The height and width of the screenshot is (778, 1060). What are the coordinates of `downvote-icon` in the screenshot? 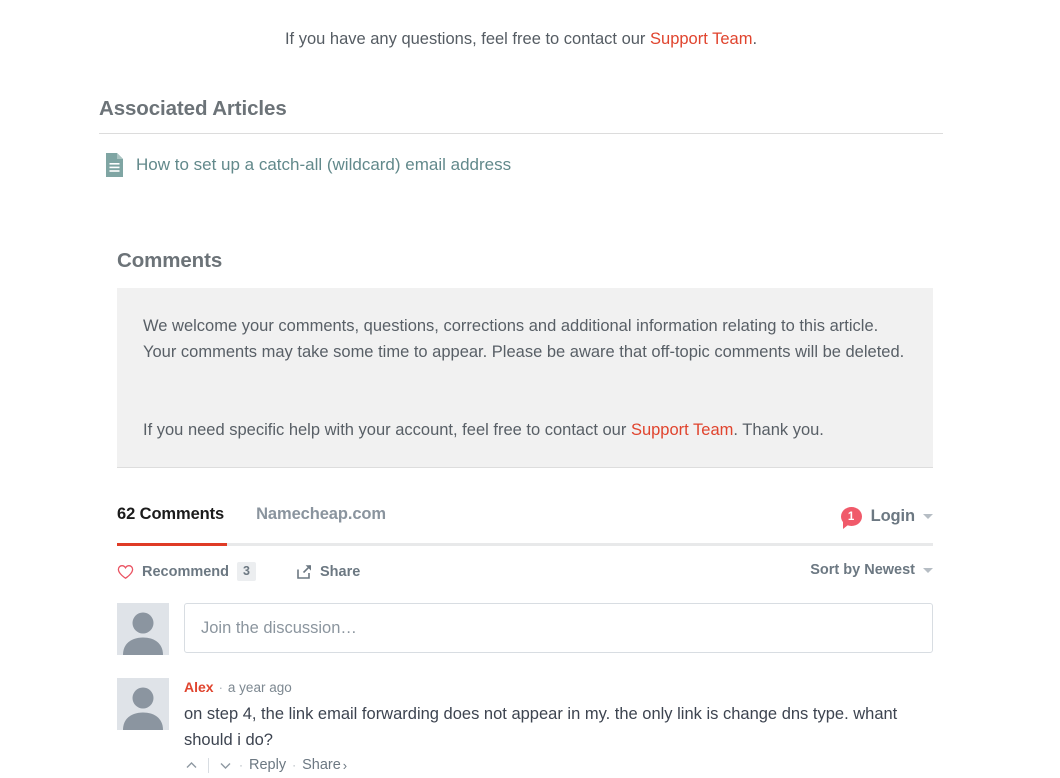 It's located at (225, 765).